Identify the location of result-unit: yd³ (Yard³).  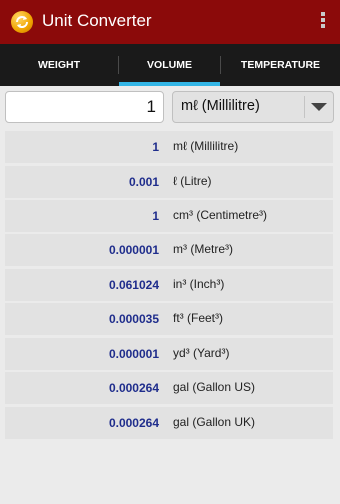
(201, 353).